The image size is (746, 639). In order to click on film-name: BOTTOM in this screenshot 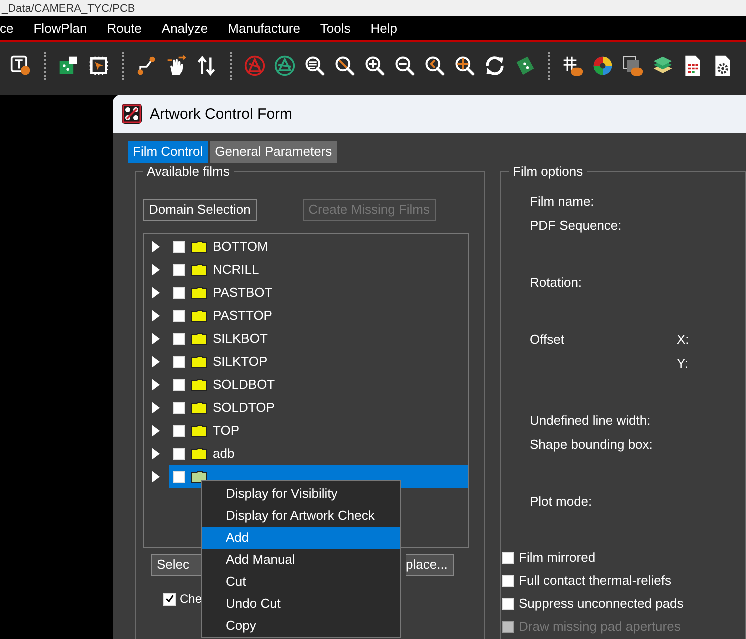, I will do `click(240, 246)`.